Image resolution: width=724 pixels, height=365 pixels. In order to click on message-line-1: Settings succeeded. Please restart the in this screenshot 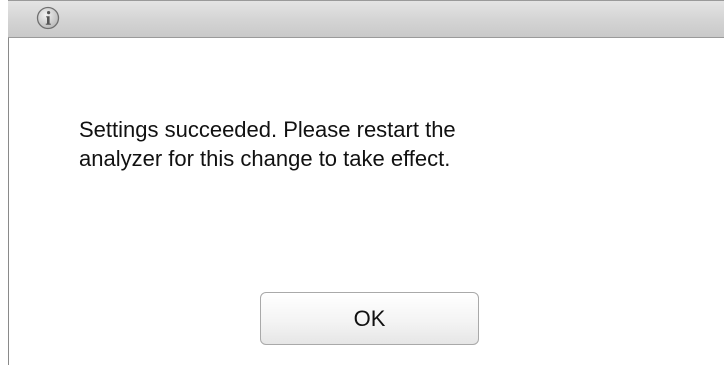, I will do `click(267, 129)`.